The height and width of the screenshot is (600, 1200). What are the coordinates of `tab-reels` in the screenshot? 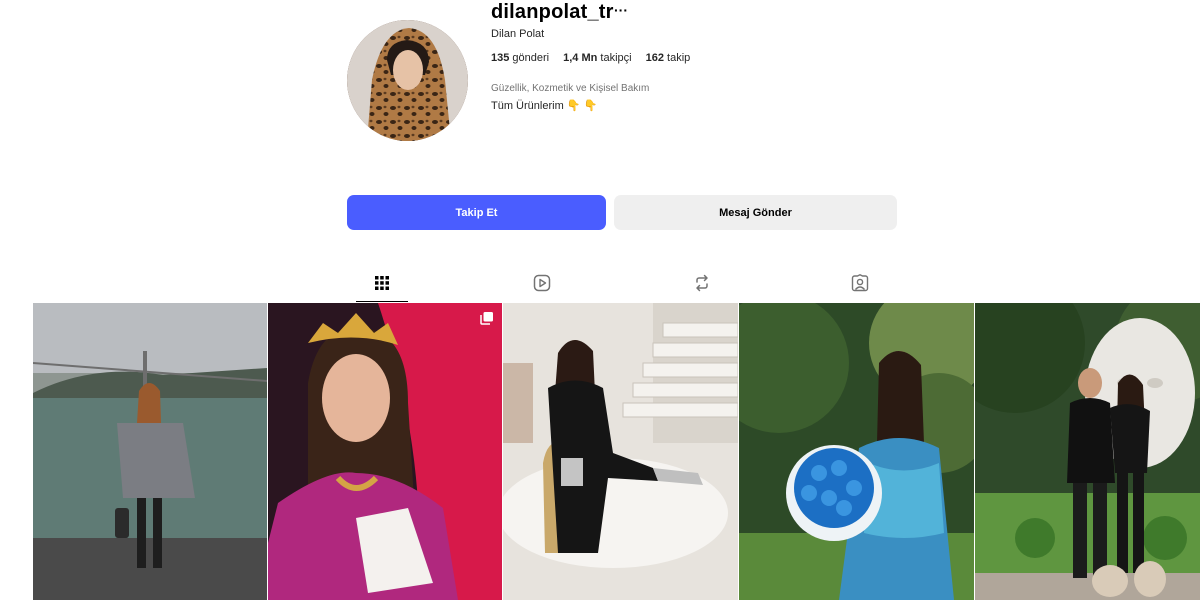 It's located at (542, 283).